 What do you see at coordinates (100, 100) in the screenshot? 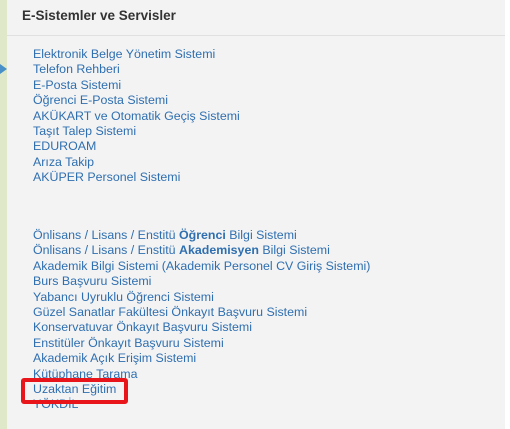
I see `link-ogrenci-e-posta: Öğrenci E-Posta Sistemi` at bounding box center [100, 100].